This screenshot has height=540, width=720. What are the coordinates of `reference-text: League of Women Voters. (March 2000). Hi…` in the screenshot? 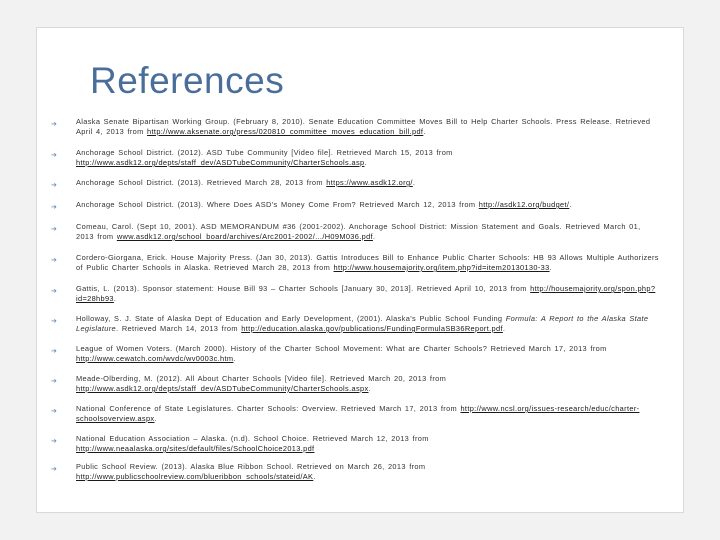 It's located at (368, 354).